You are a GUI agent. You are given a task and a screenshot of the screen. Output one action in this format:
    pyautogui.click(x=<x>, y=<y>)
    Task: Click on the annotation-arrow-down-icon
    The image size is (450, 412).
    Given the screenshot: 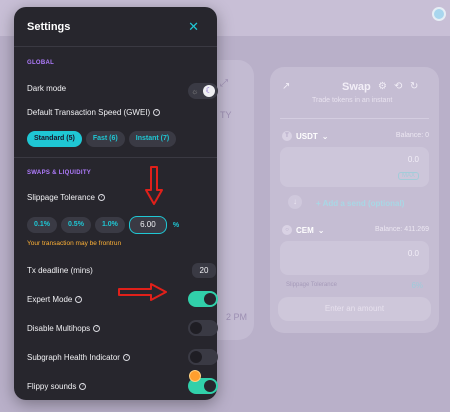 What is the action you would take?
    pyautogui.click(x=154, y=185)
    